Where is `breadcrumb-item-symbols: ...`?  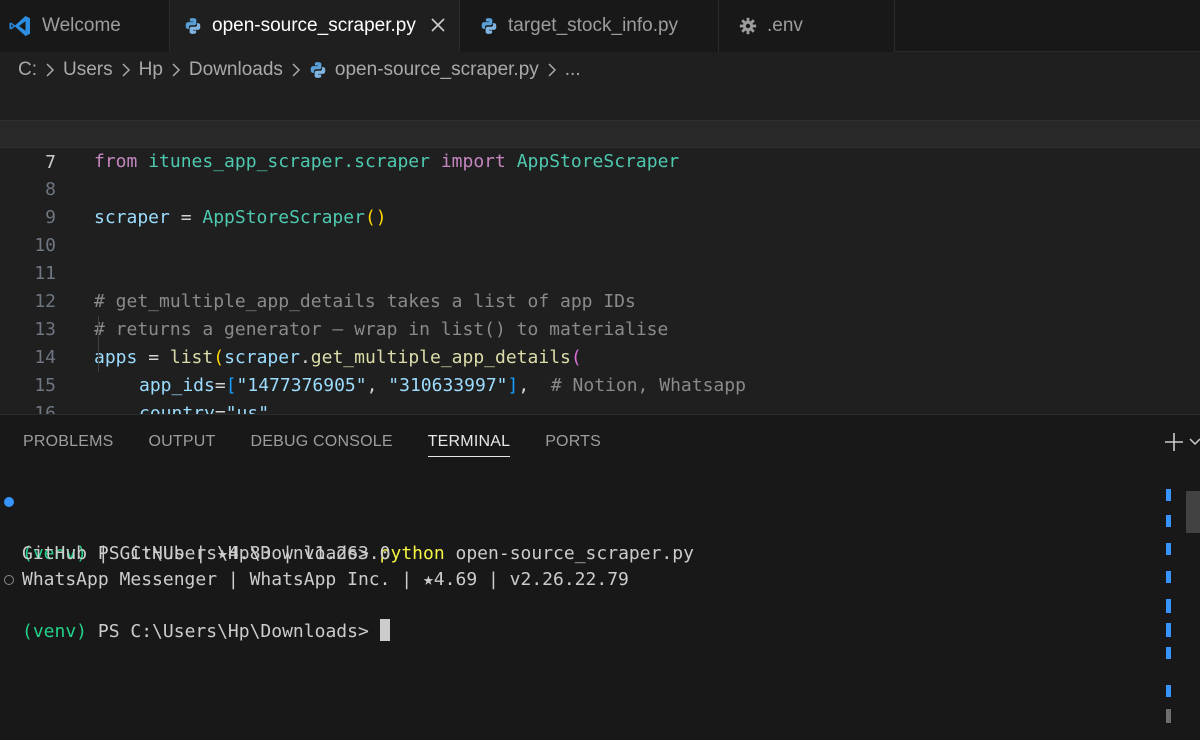 breadcrumb-item-symbols: ... is located at coordinates (573, 70).